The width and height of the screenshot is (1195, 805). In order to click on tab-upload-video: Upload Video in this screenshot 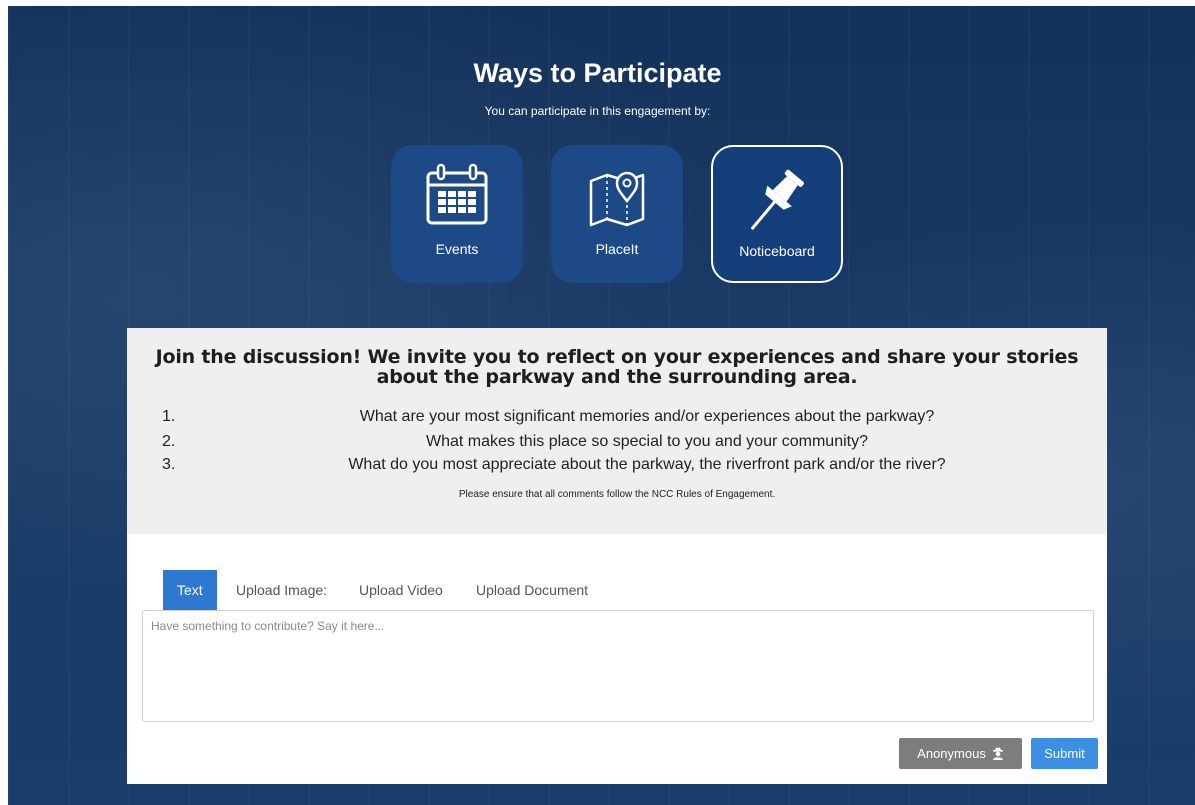, I will do `click(401, 590)`.